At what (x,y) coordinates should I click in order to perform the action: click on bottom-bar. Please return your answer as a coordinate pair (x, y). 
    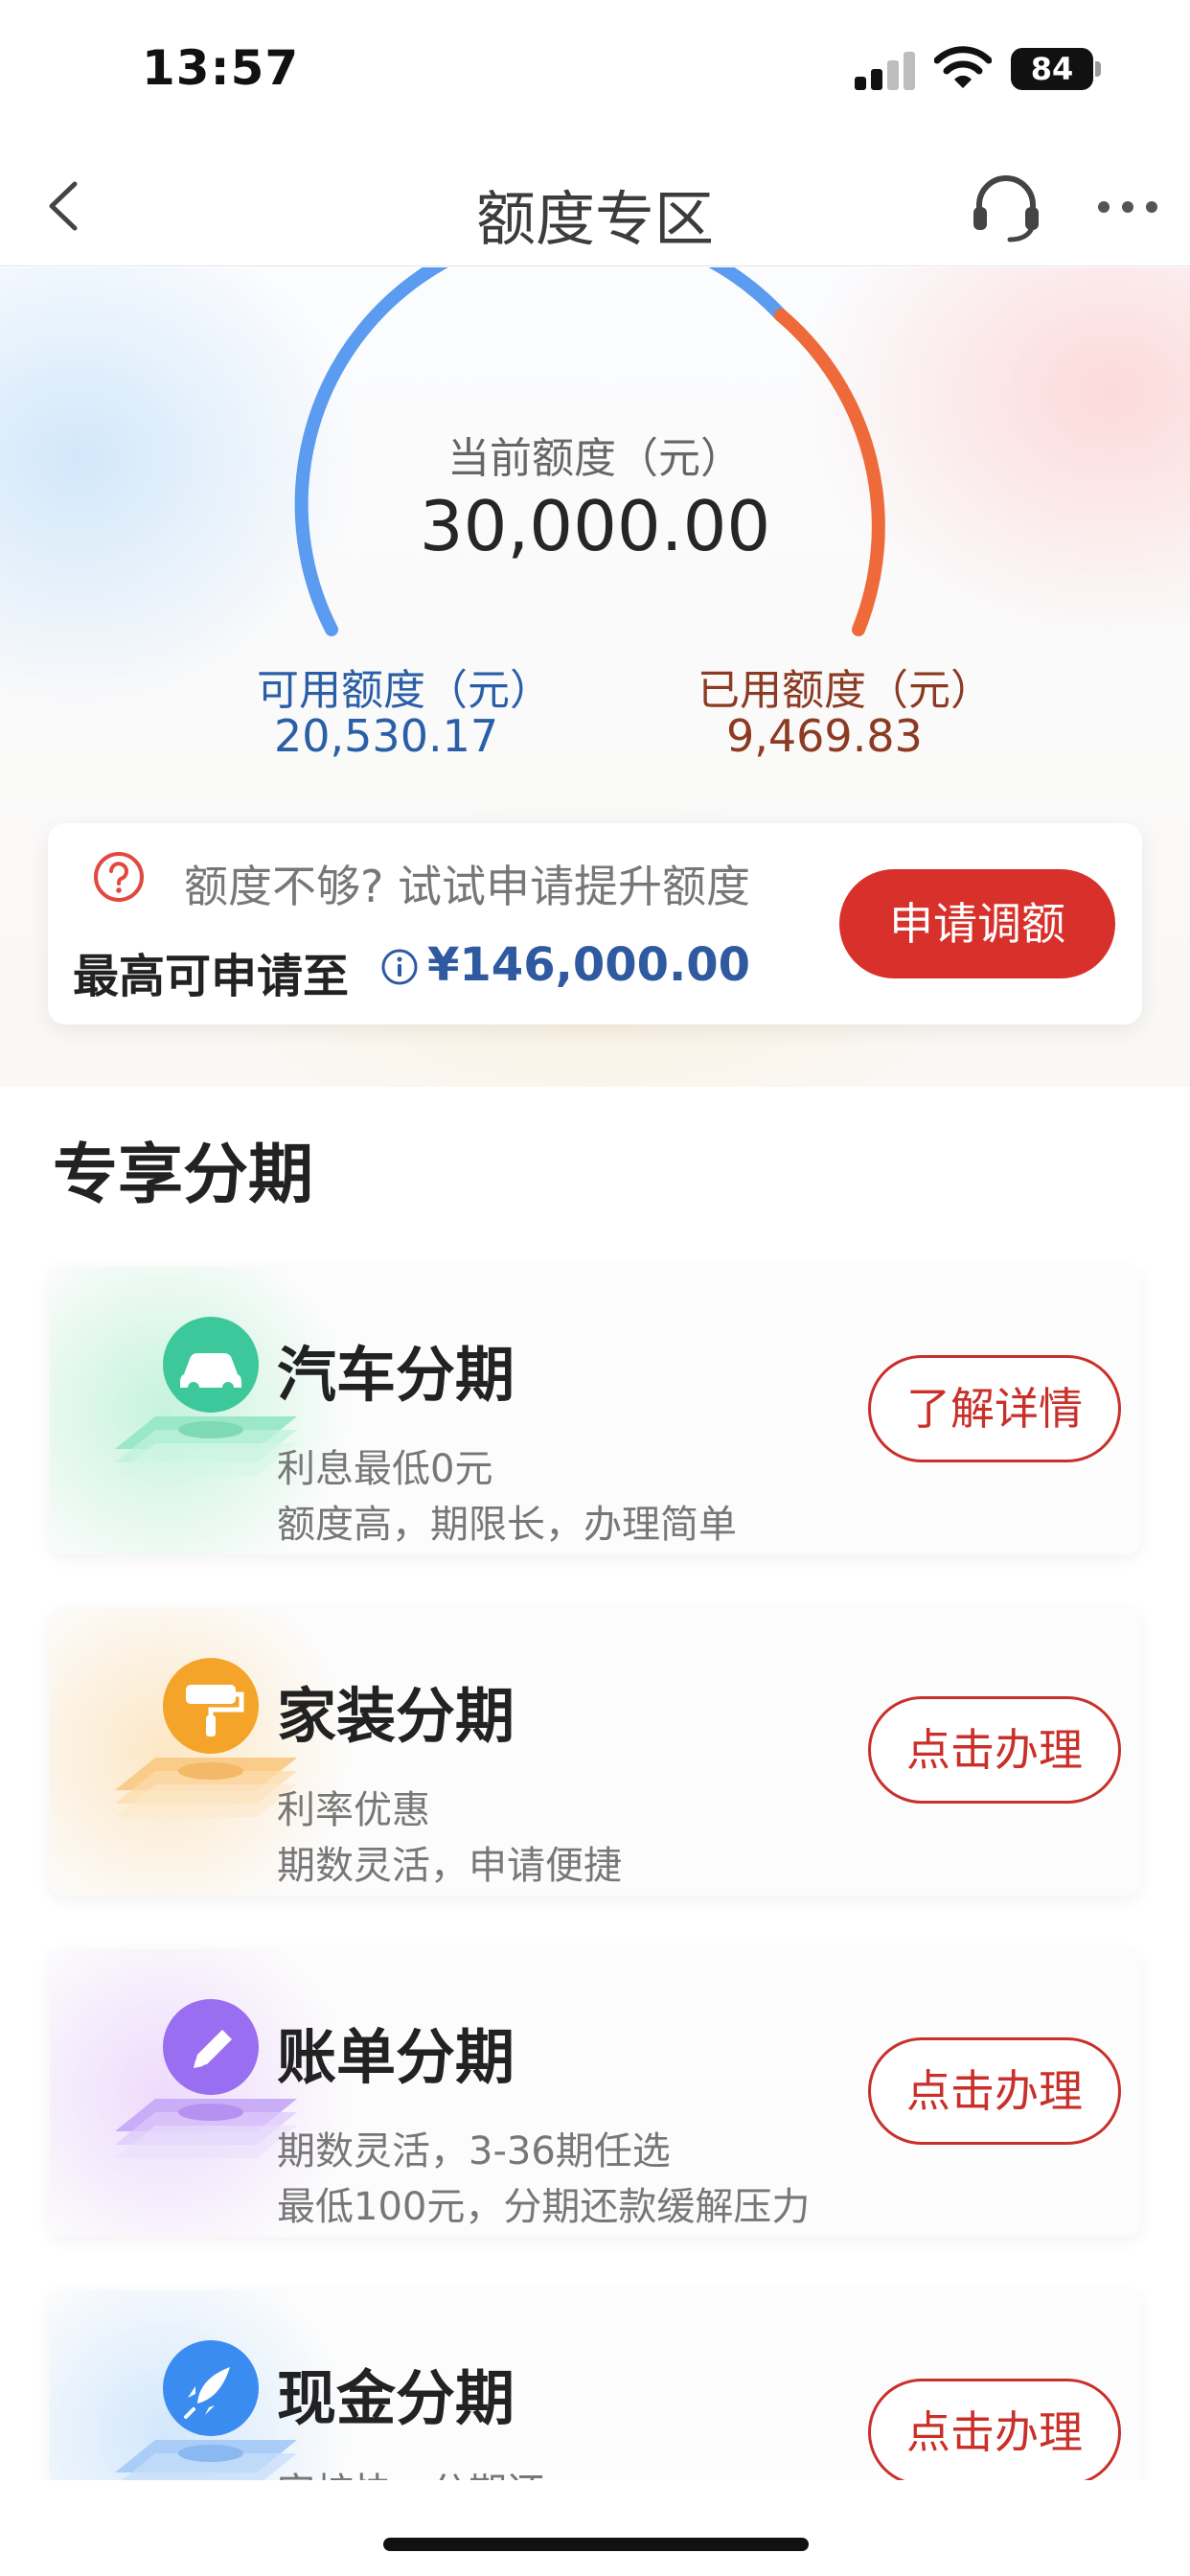
    Looking at the image, I should click on (595, 2528).